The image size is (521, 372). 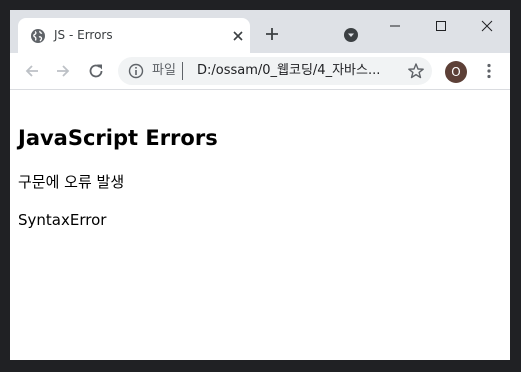 I want to click on omnibox-divider, so click(x=182, y=71).